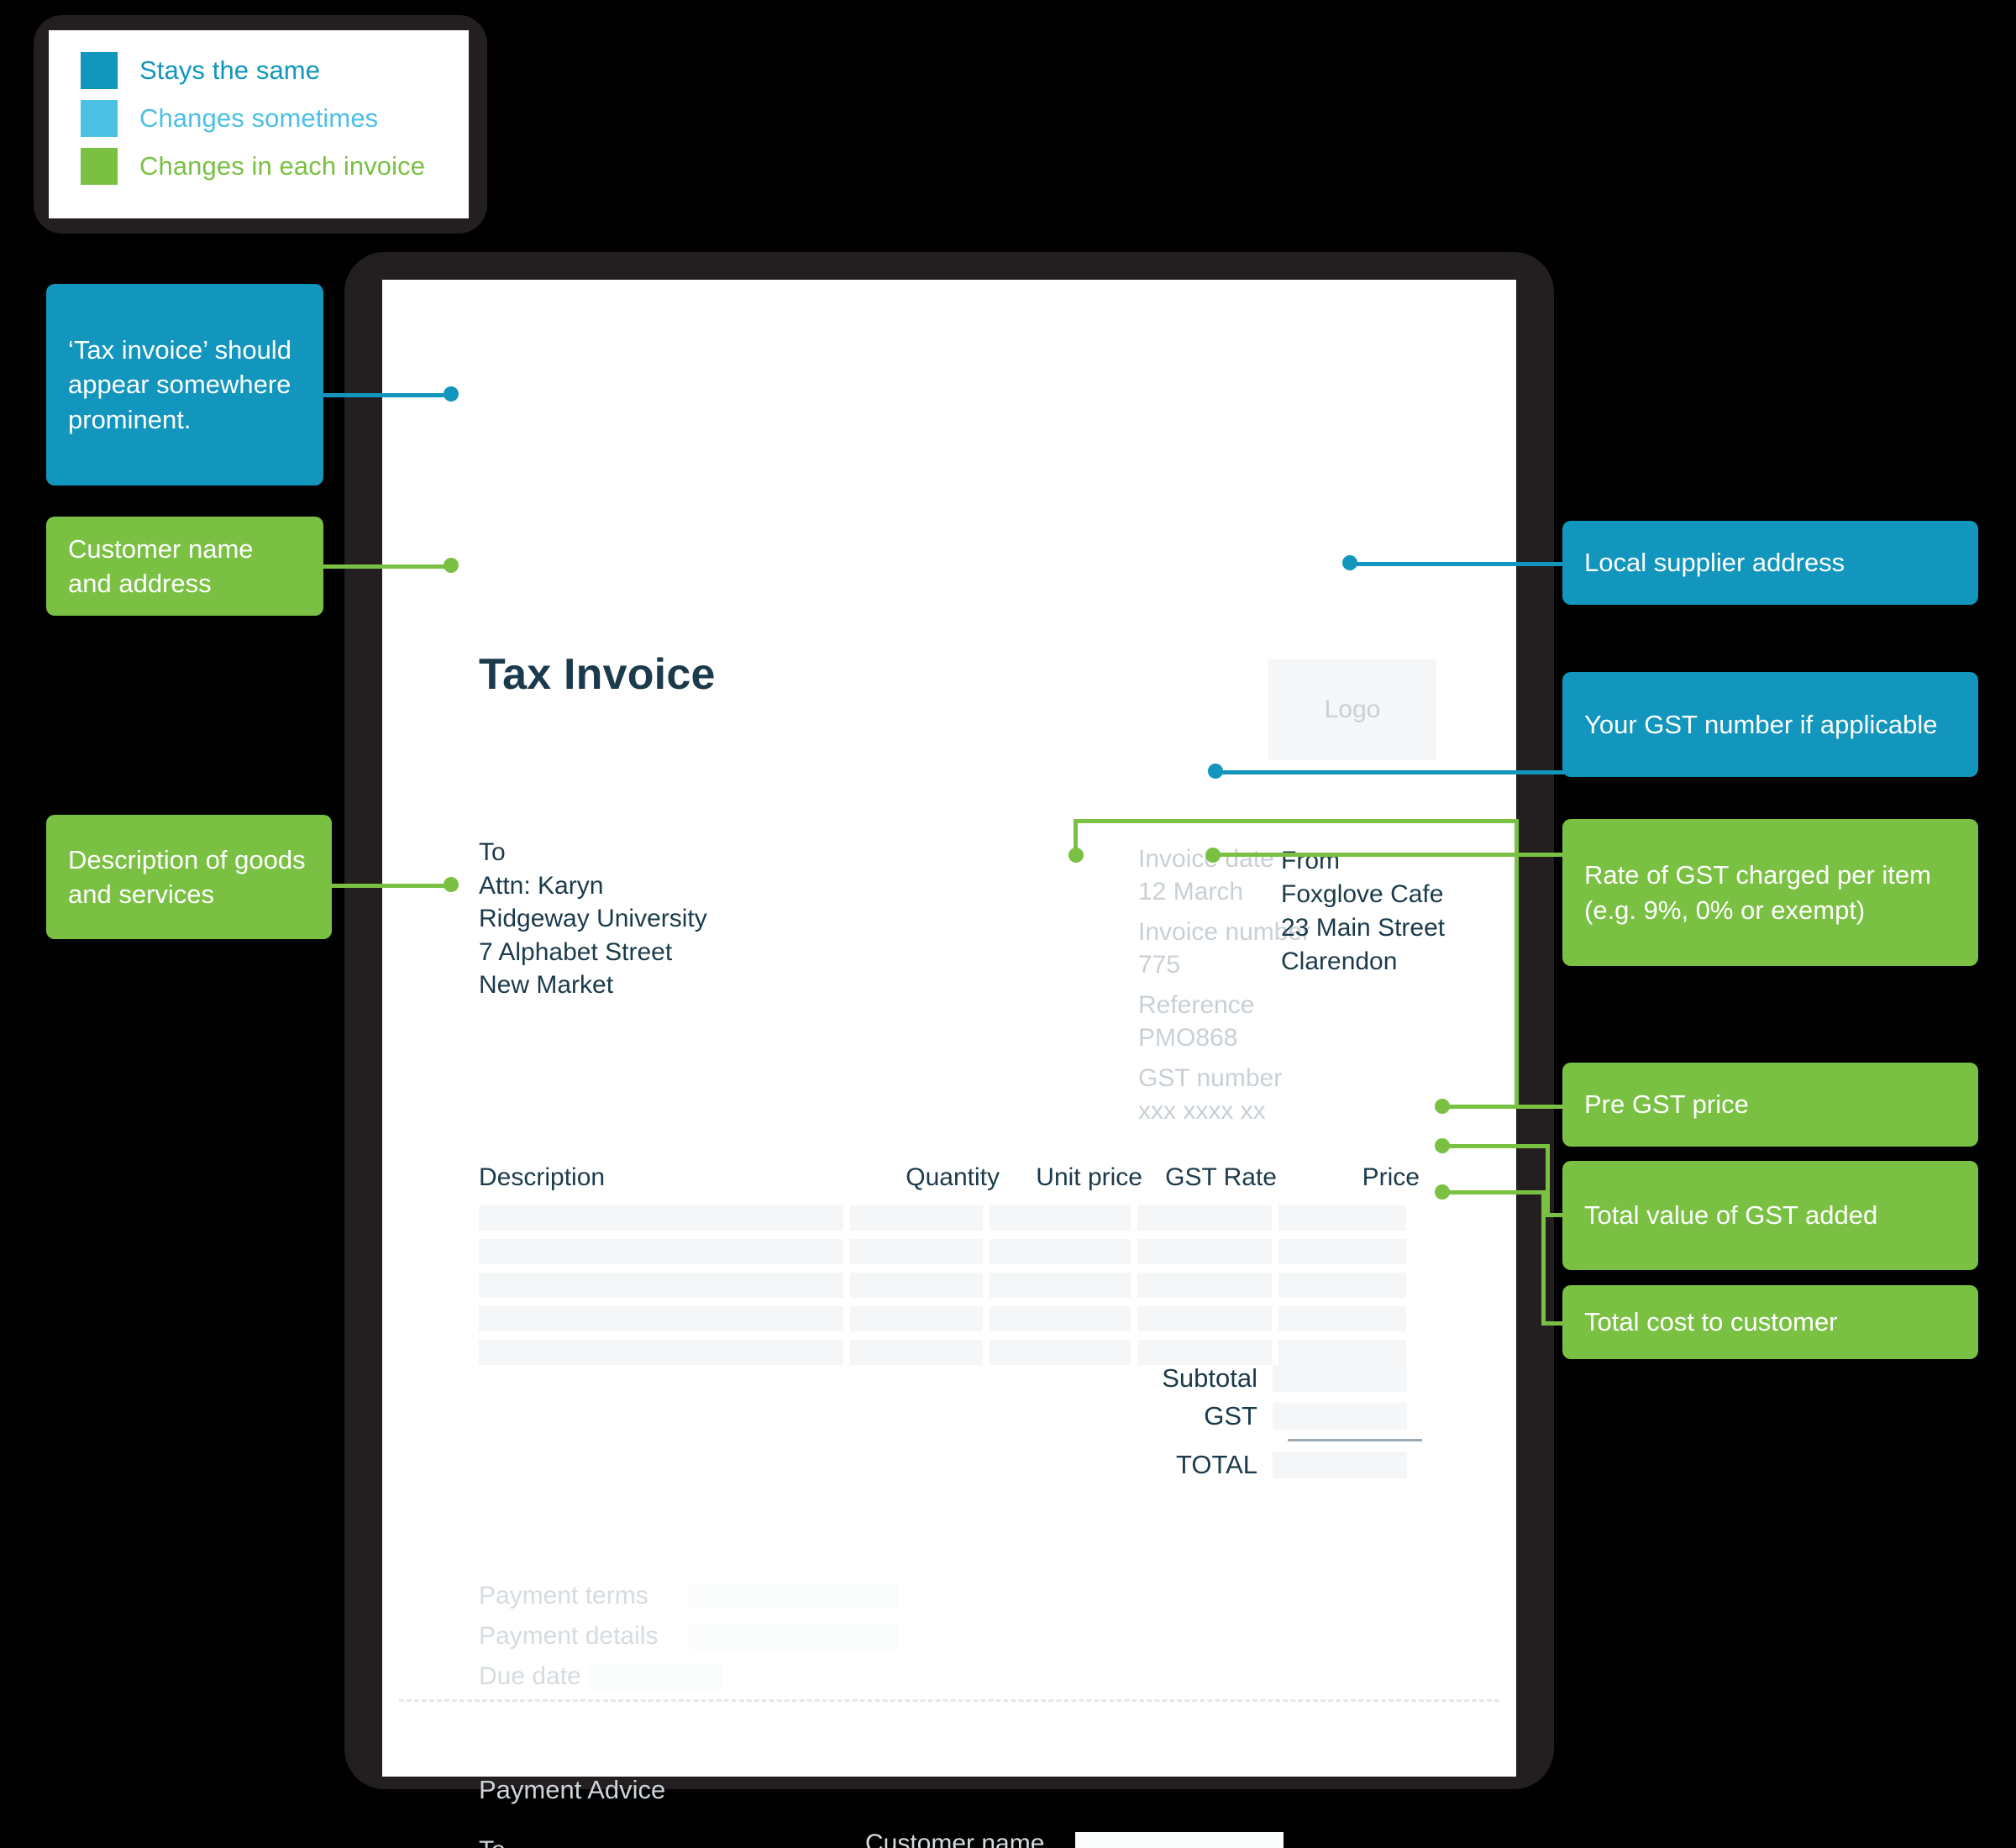  I want to click on from-label: From, so click(1310, 860).